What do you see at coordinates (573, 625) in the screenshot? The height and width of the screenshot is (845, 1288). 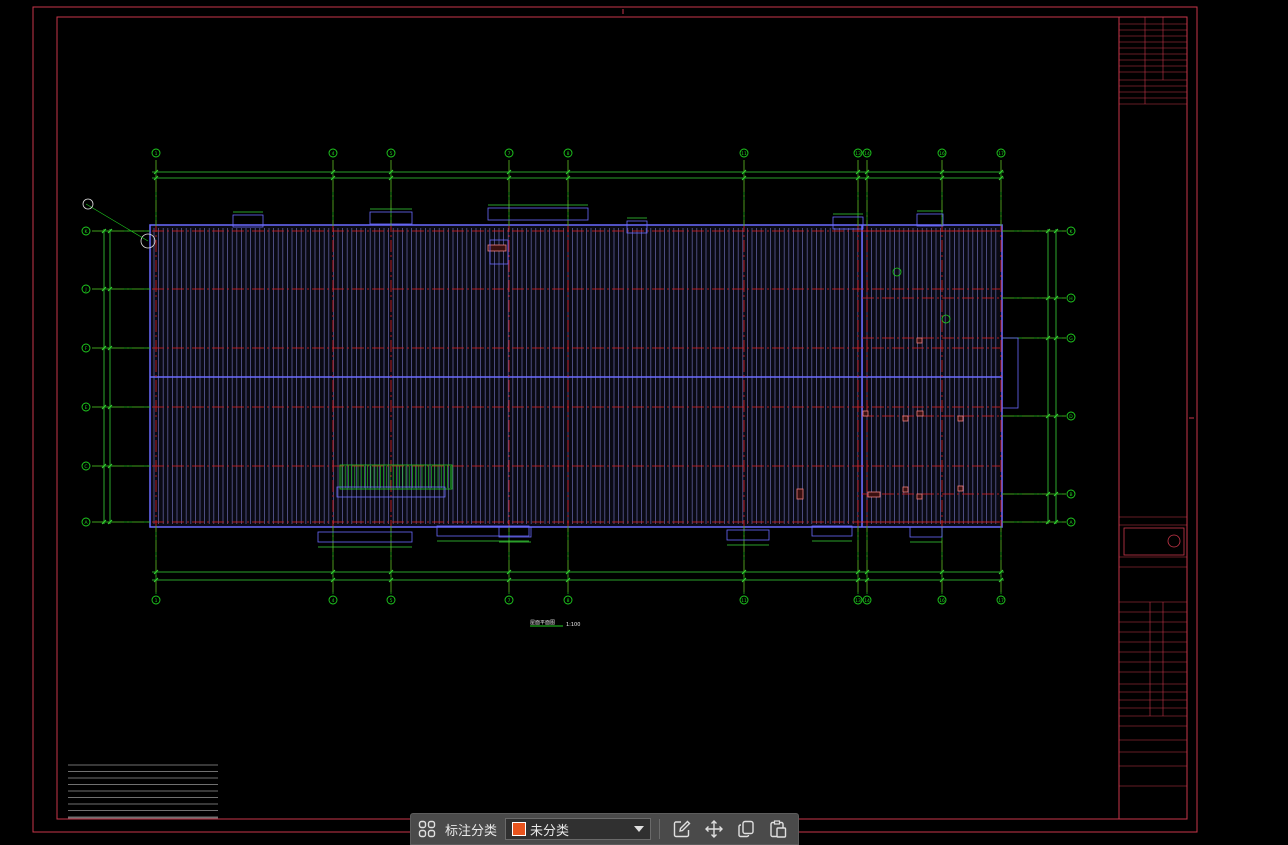 I see `drawing-scale: 1:100` at bounding box center [573, 625].